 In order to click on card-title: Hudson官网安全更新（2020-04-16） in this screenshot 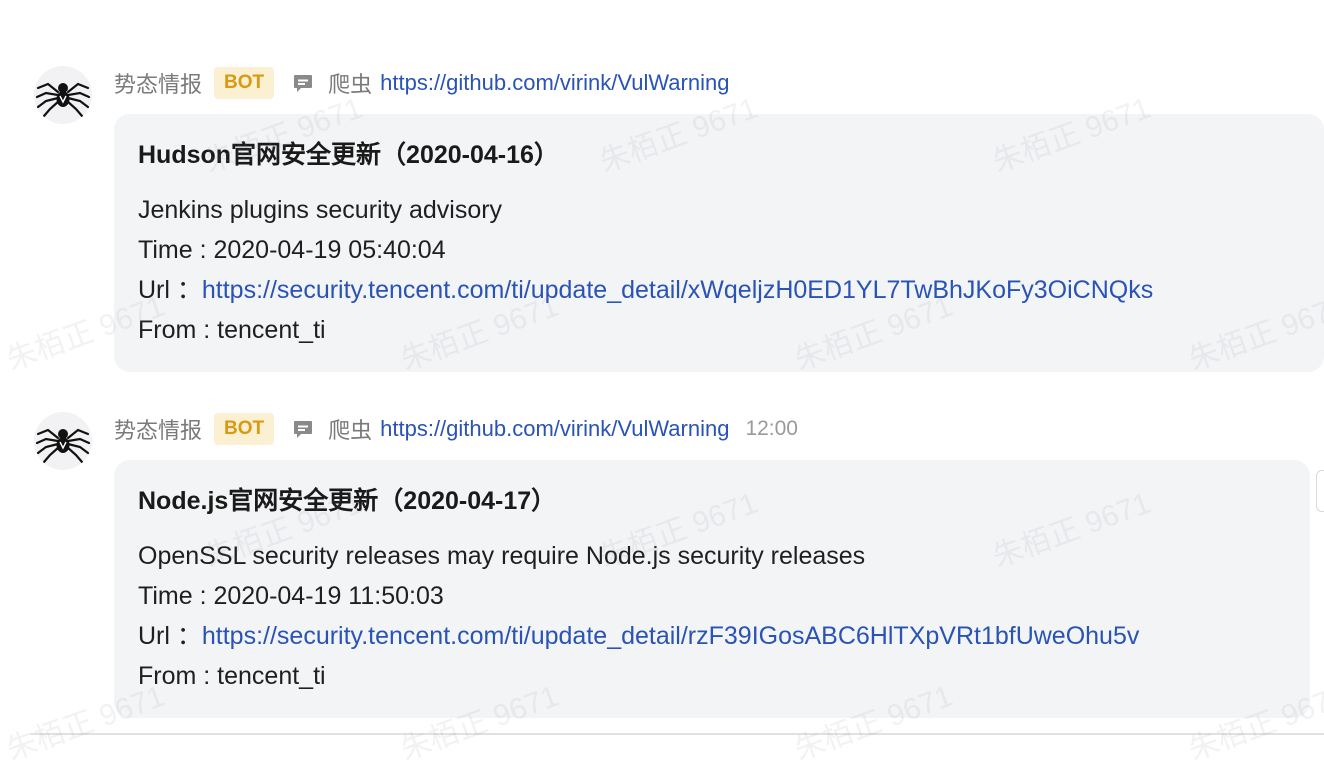, I will do `click(348, 155)`.